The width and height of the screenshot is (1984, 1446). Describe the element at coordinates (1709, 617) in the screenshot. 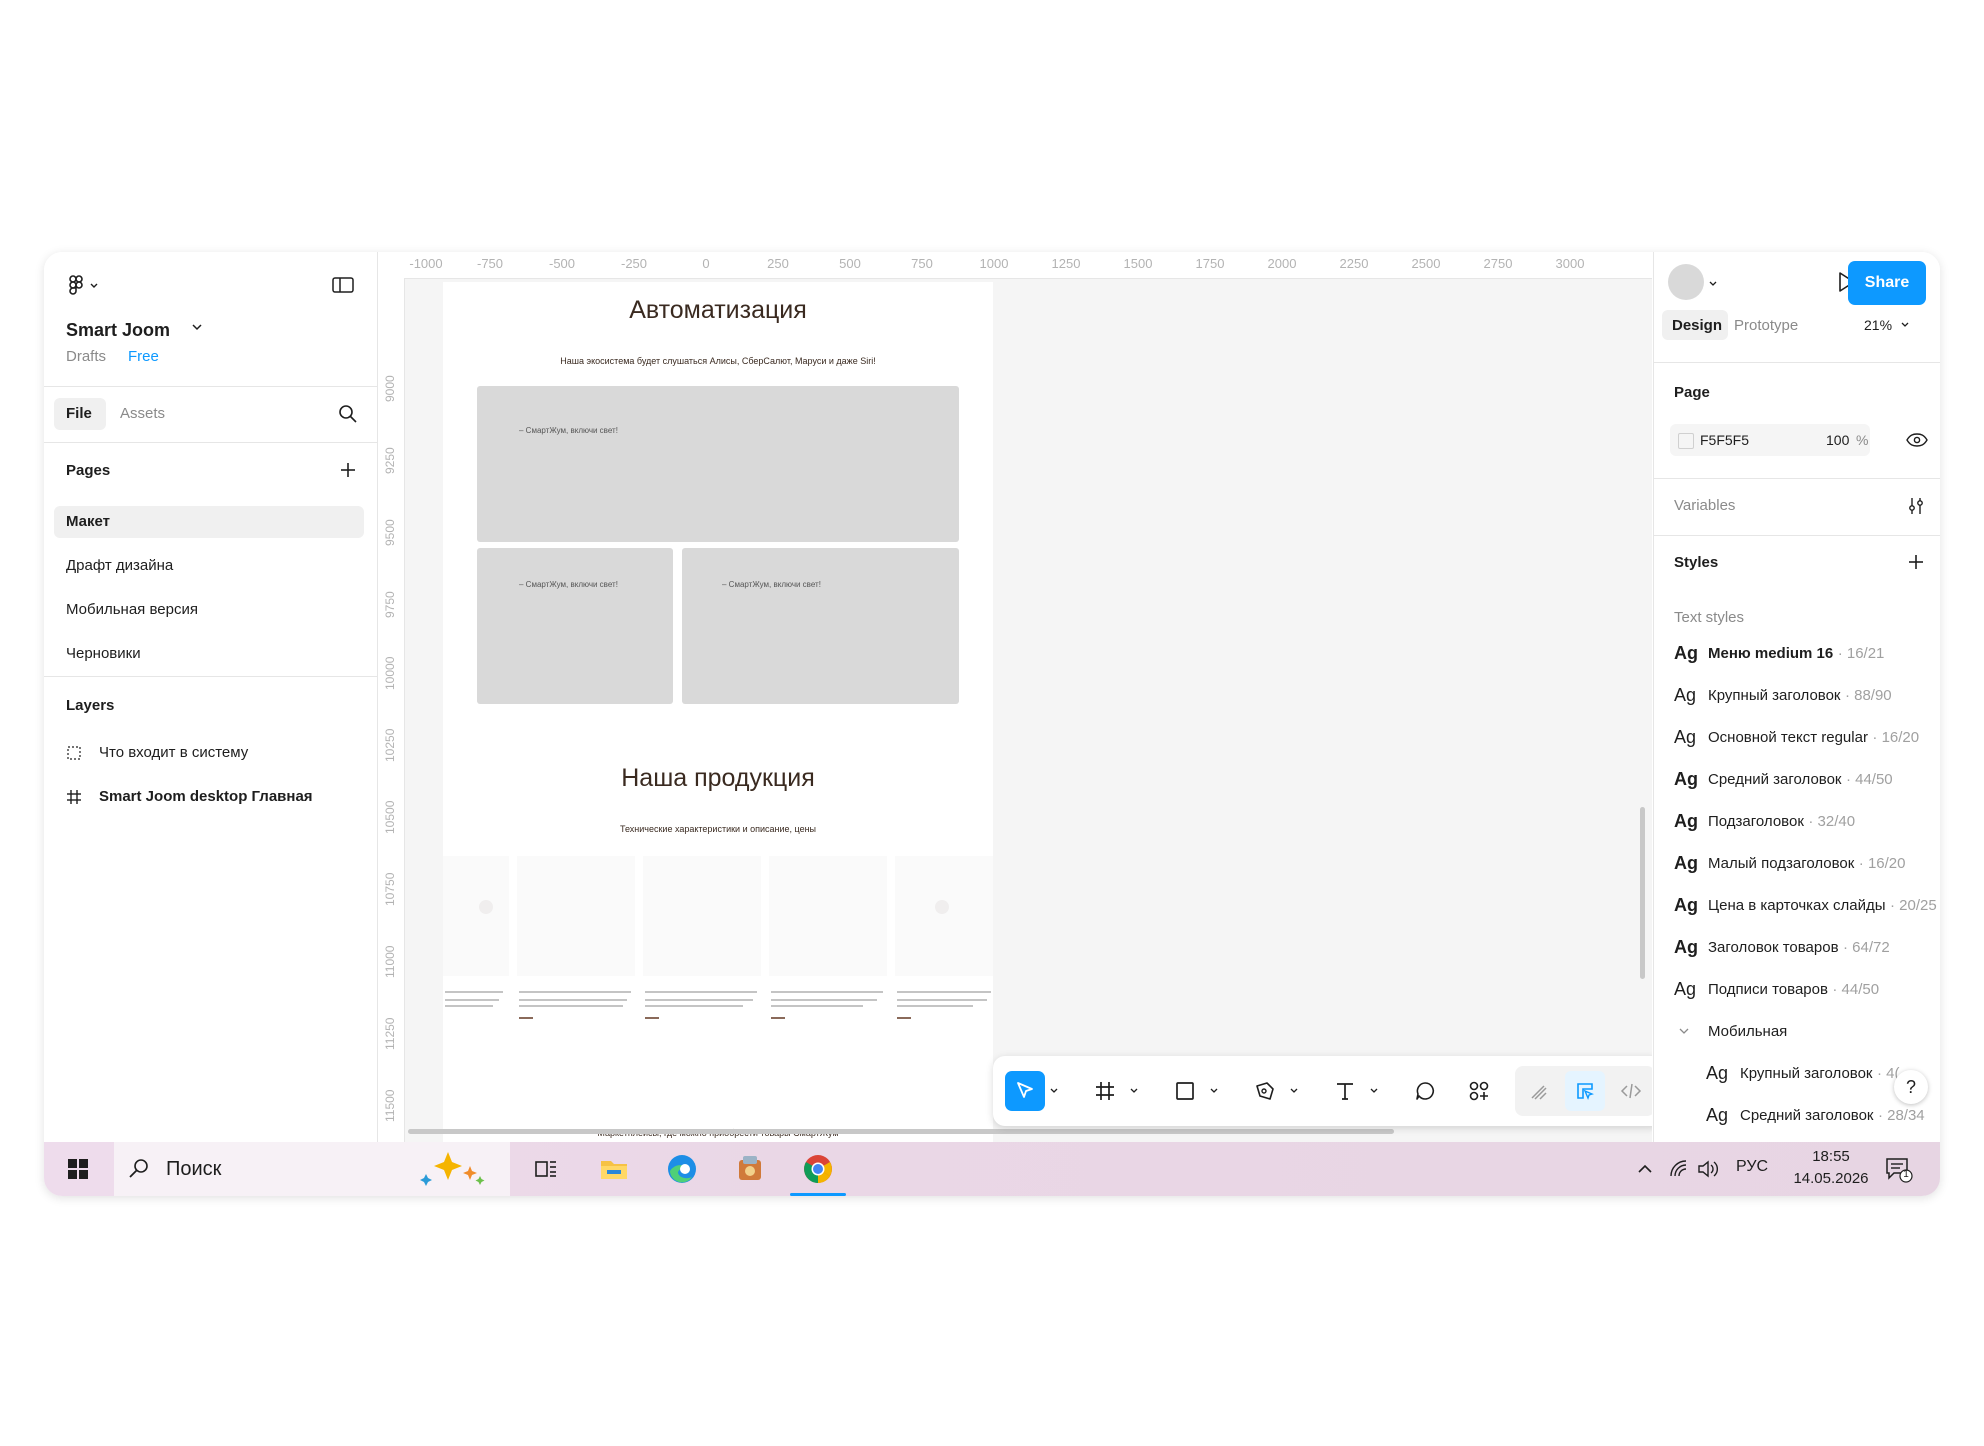

I see `text-styles-title: Text styles` at that location.